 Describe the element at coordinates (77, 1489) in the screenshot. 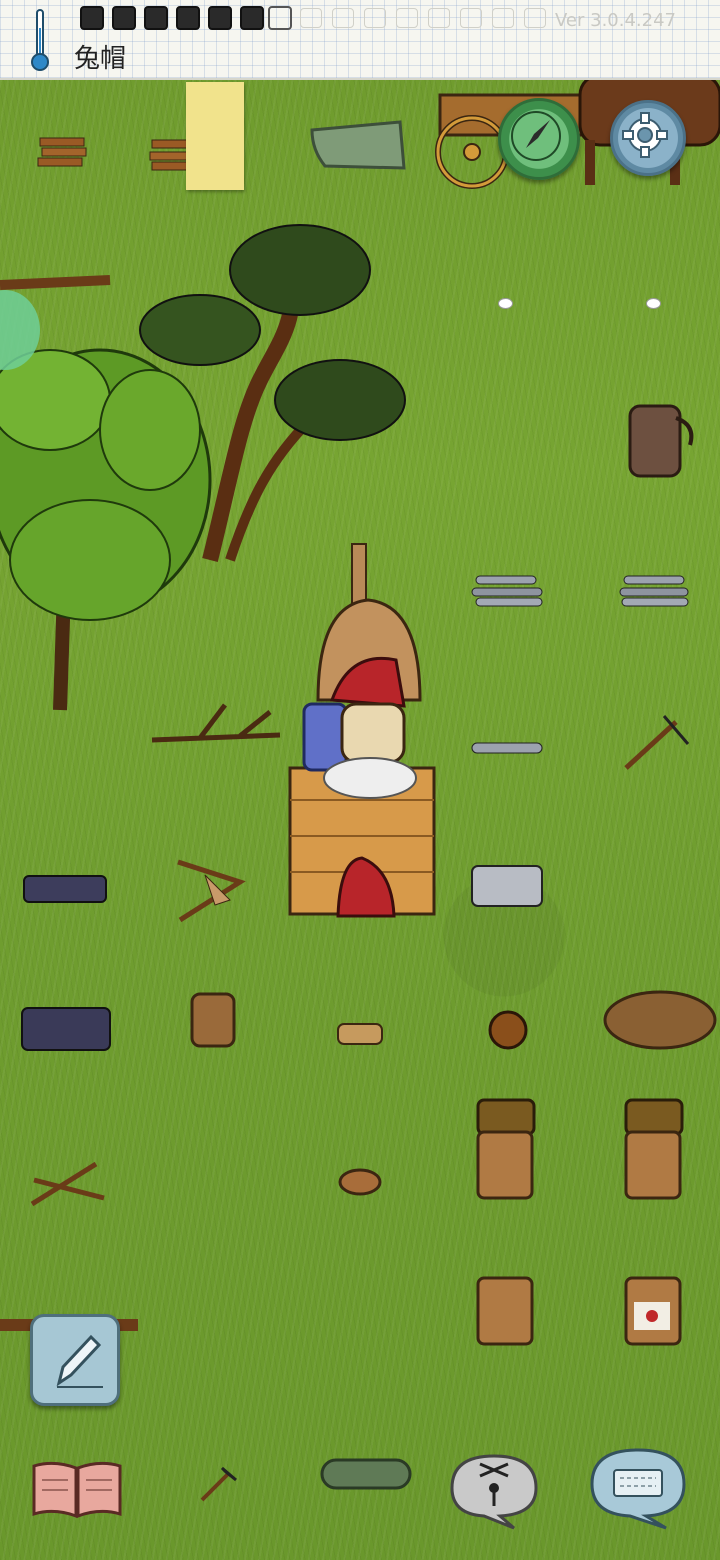

I see `book-icon` at that location.